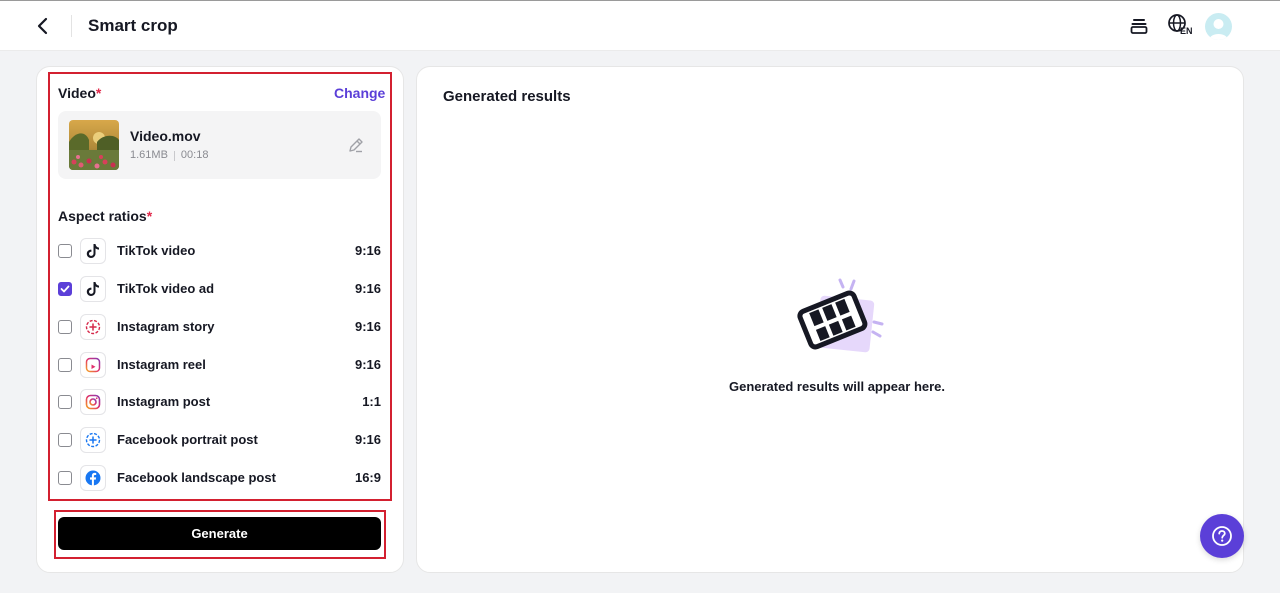 The image size is (1280, 593). I want to click on results-title: Generated results, so click(507, 96).